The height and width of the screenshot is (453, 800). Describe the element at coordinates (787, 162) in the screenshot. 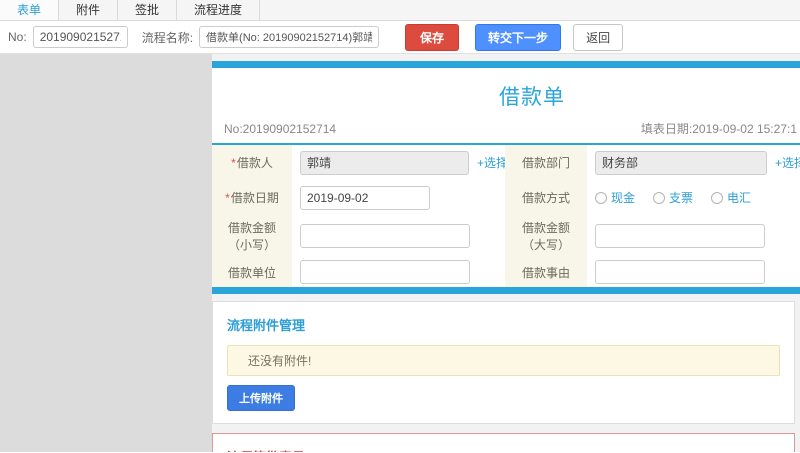

I see `choose-department-link: +选择部门` at that location.